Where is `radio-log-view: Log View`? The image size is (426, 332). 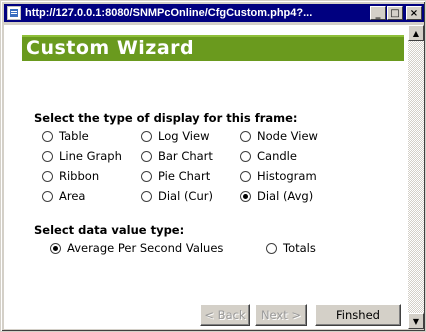 radio-log-view: Log View is located at coordinates (175, 136).